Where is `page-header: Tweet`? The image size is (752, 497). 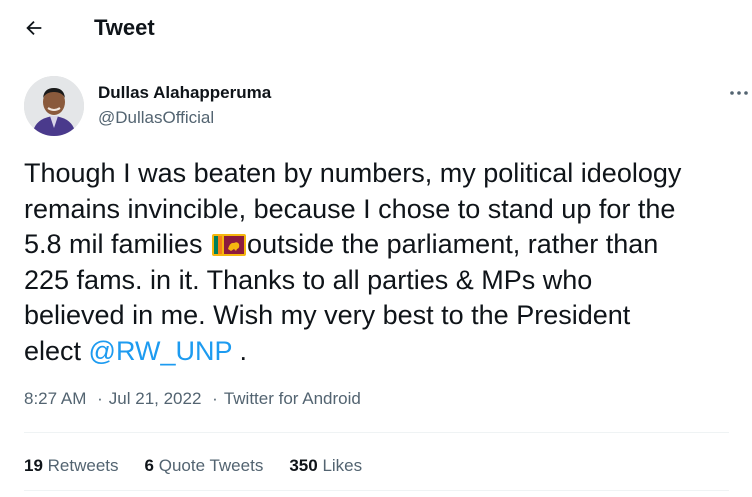 page-header: Tweet is located at coordinates (376, 28).